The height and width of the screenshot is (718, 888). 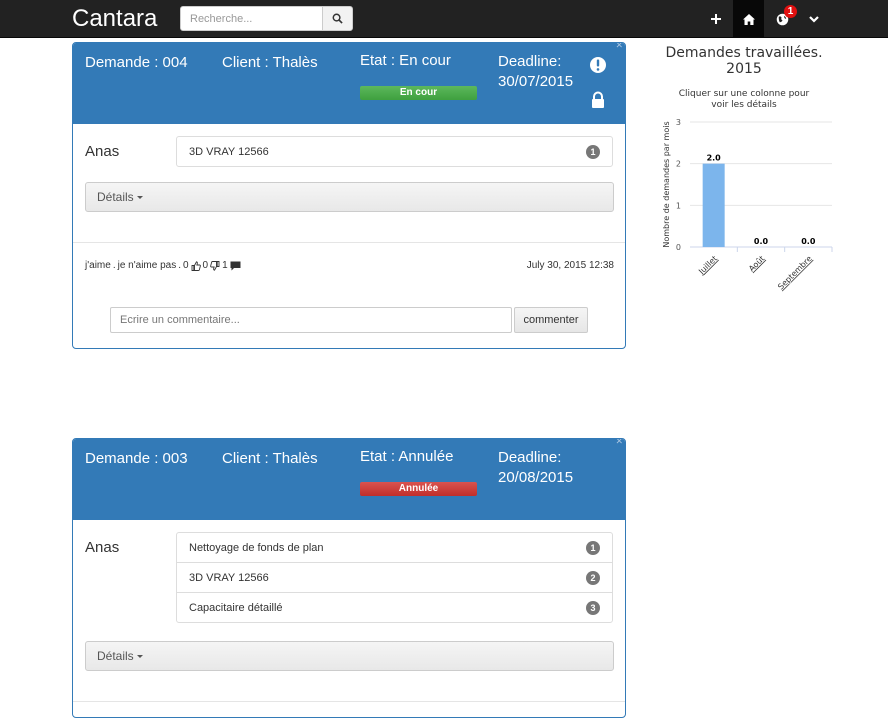 I want to click on x-tick-label: Juillet, so click(x=707, y=265).